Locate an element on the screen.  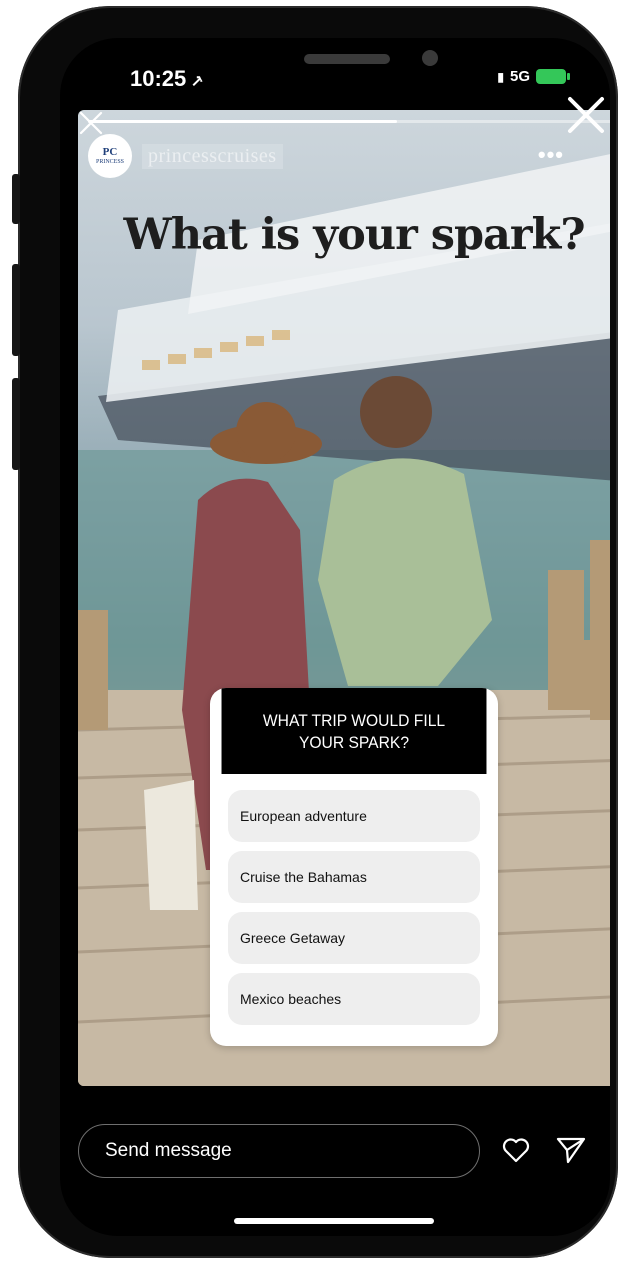
poll-question: WHAT TRIP WOULD FILL YOUR SPARK? is located at coordinates (354, 731).